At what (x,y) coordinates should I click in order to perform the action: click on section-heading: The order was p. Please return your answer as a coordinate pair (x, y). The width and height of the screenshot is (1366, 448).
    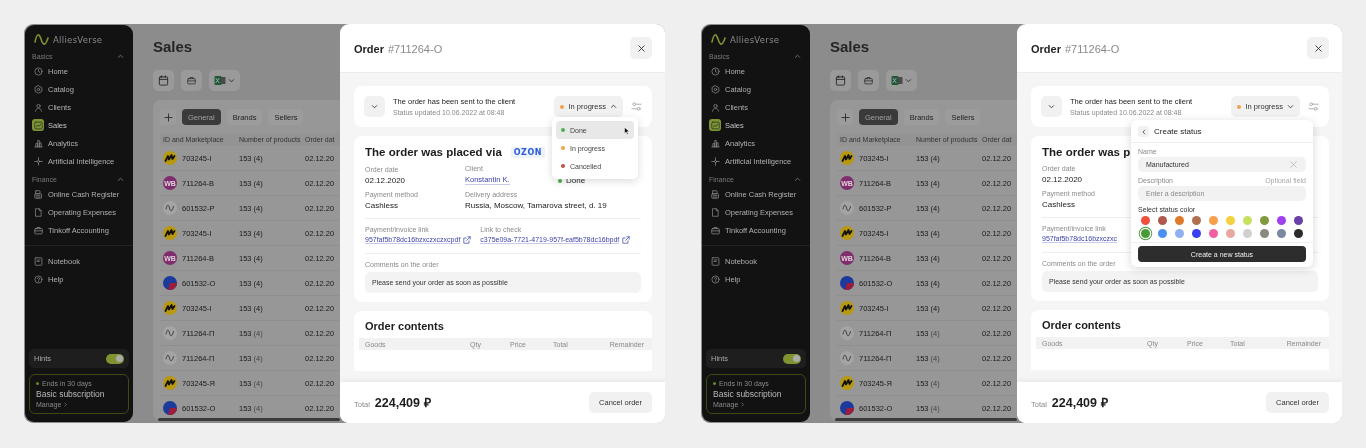
    Looking at the image, I should click on (1086, 152).